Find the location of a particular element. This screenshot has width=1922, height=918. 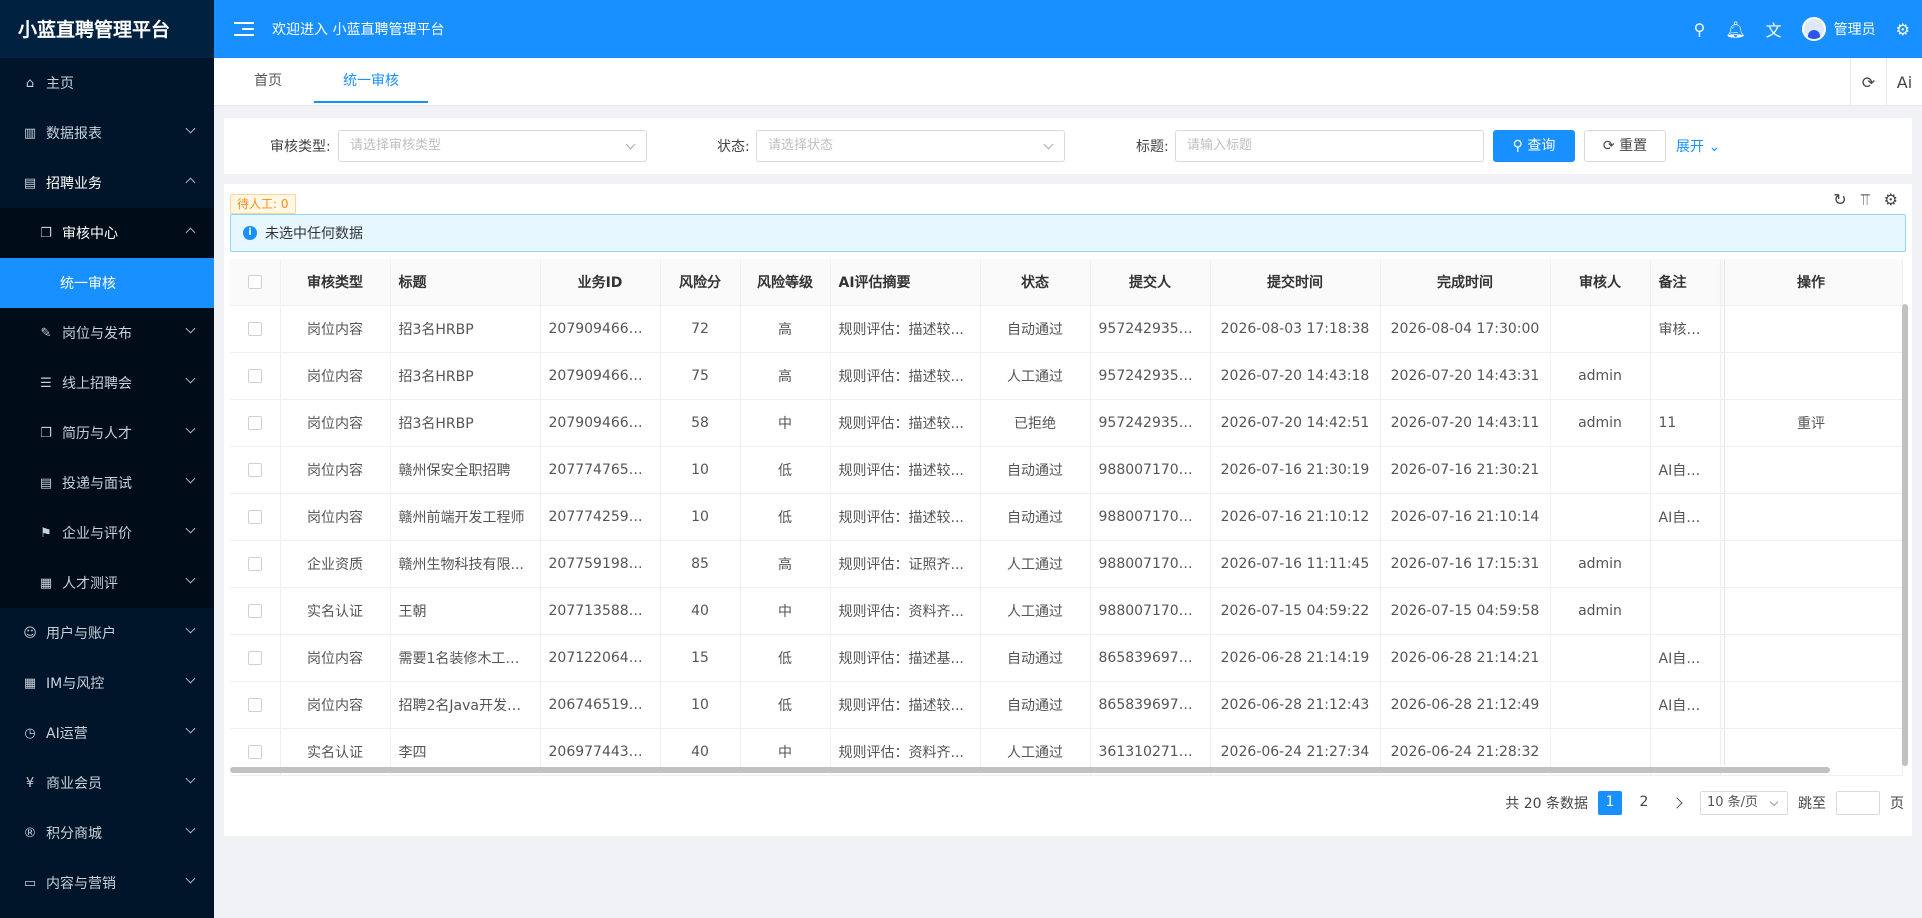

table-cell: 2026-07-20 14:43:11 is located at coordinates (1465, 423).